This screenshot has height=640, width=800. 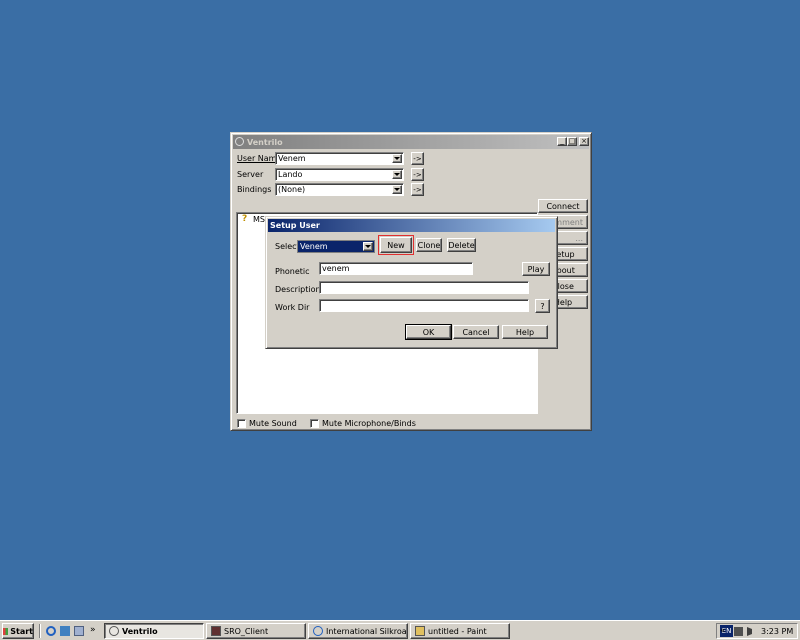 I want to click on mute-microphone-label: Mute Microphone/Binds, so click(x=369, y=423).